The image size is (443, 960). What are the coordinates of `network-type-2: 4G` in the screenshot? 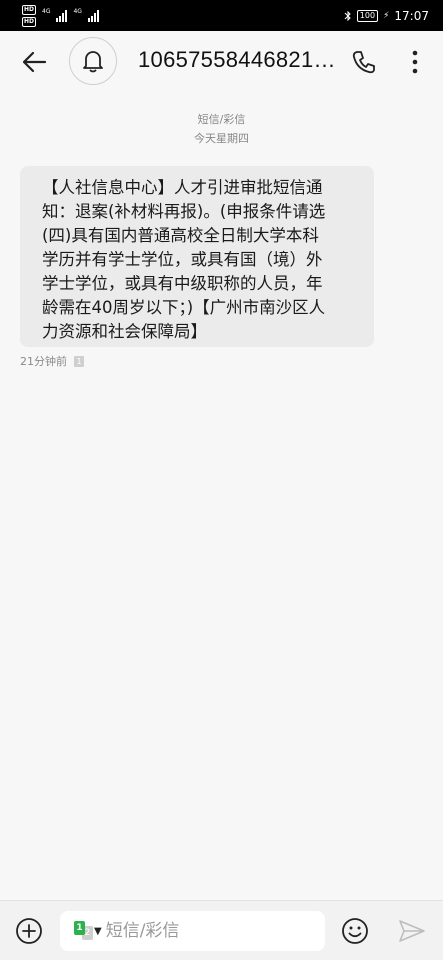 It's located at (77, 11).